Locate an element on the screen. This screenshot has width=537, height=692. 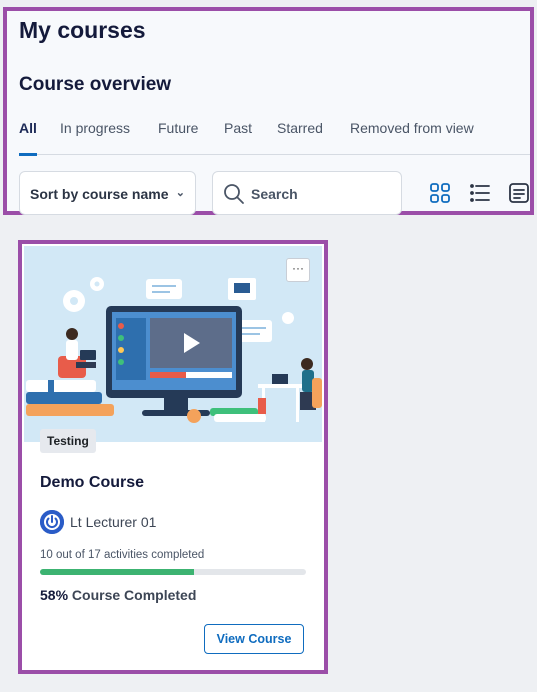
progress-bar is located at coordinates (173, 572).